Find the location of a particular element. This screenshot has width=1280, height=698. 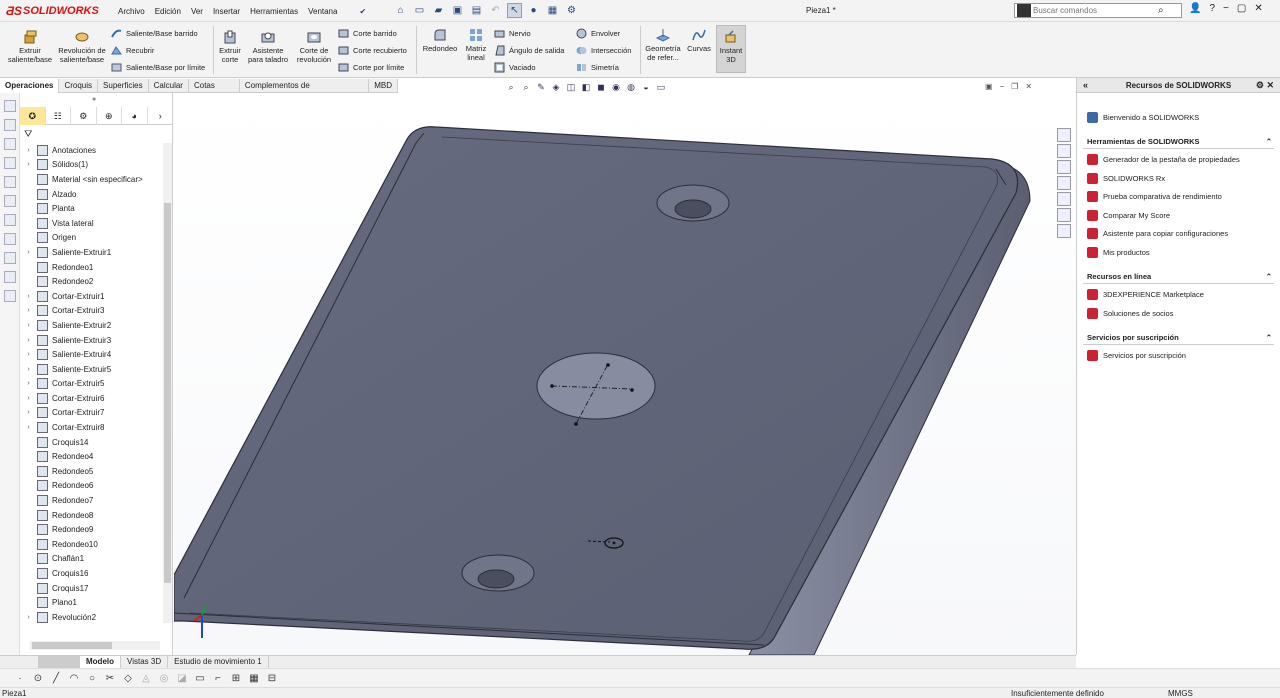

tab-croquis: Croquis is located at coordinates (79, 86).